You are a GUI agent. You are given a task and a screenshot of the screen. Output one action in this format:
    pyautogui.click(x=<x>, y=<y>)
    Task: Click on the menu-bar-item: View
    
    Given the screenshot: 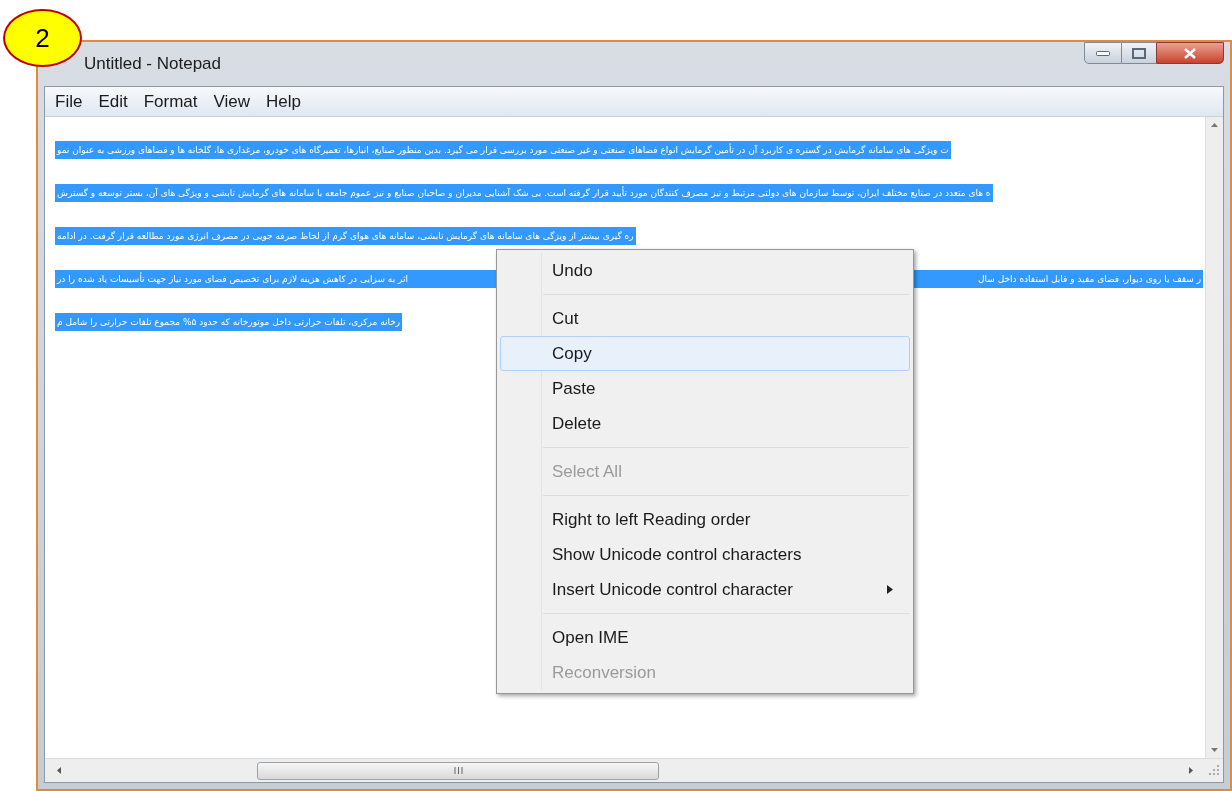 What is the action you would take?
    pyautogui.click(x=232, y=101)
    